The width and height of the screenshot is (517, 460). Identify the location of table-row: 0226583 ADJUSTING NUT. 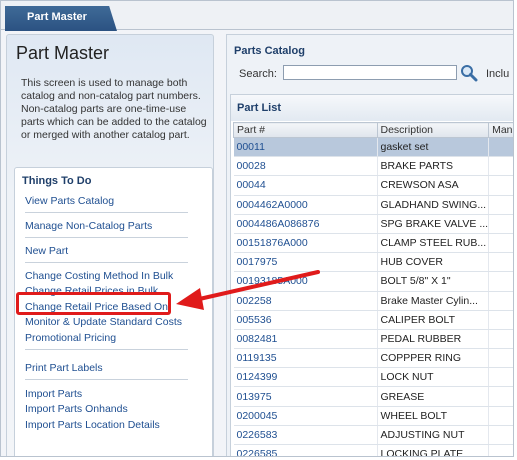
(373, 435).